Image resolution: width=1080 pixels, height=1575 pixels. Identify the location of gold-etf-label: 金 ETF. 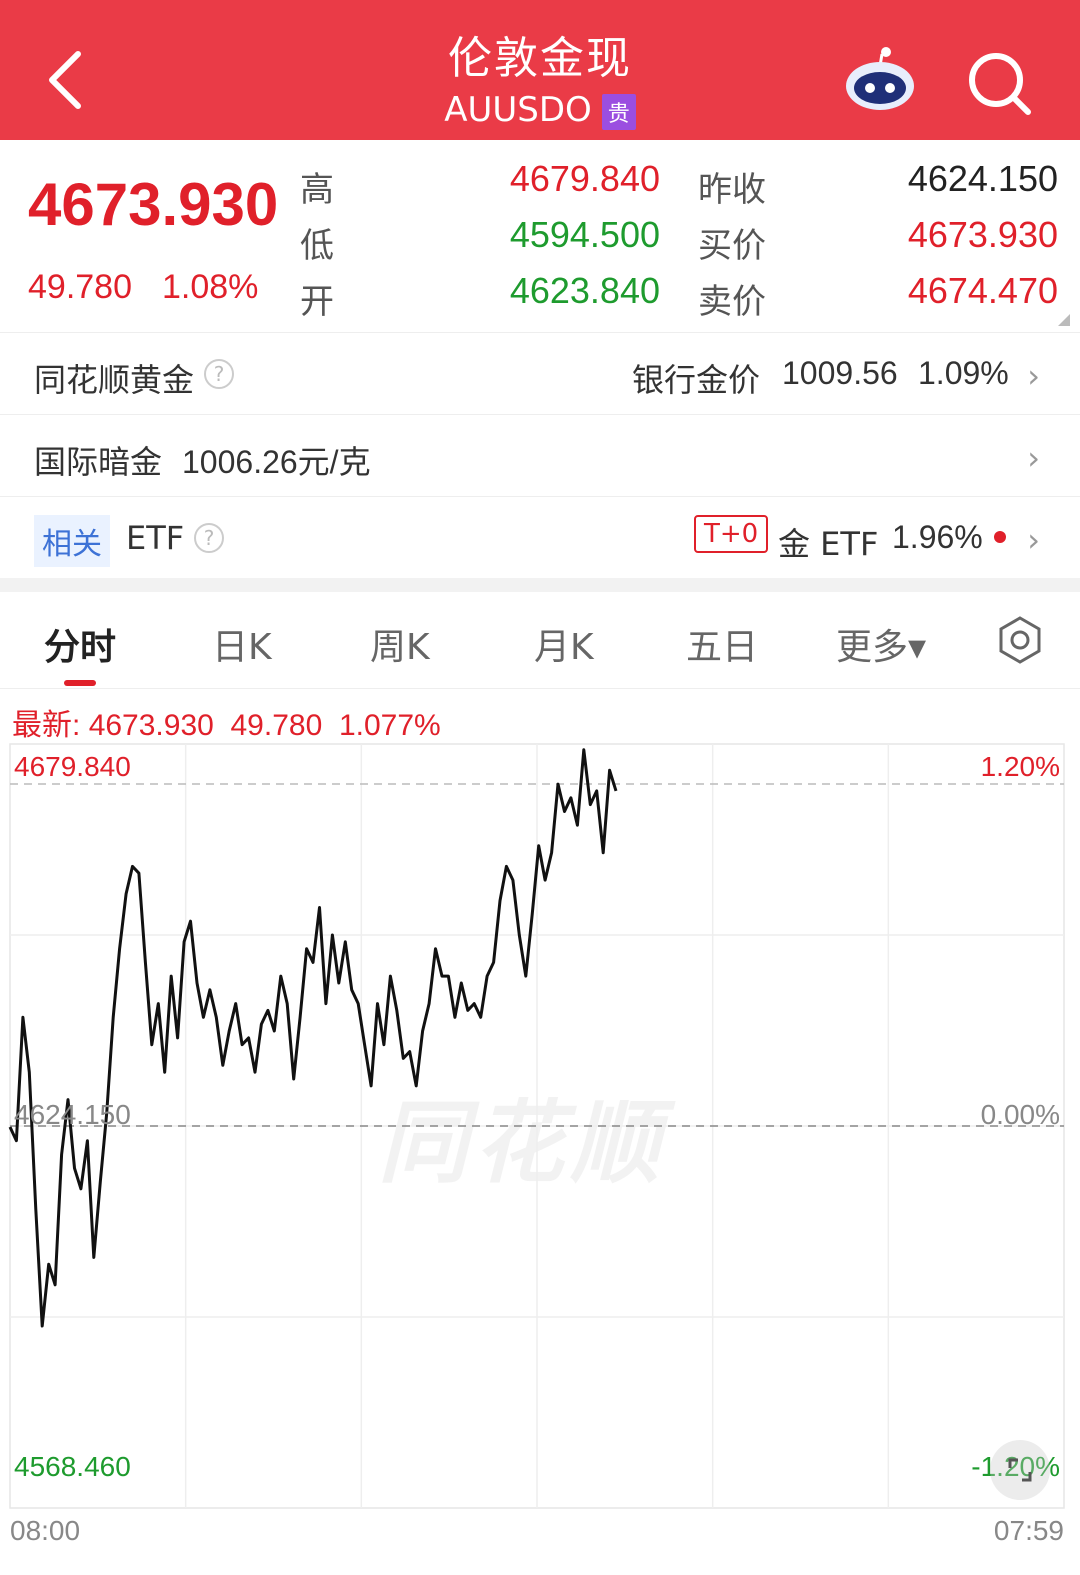
(828, 544).